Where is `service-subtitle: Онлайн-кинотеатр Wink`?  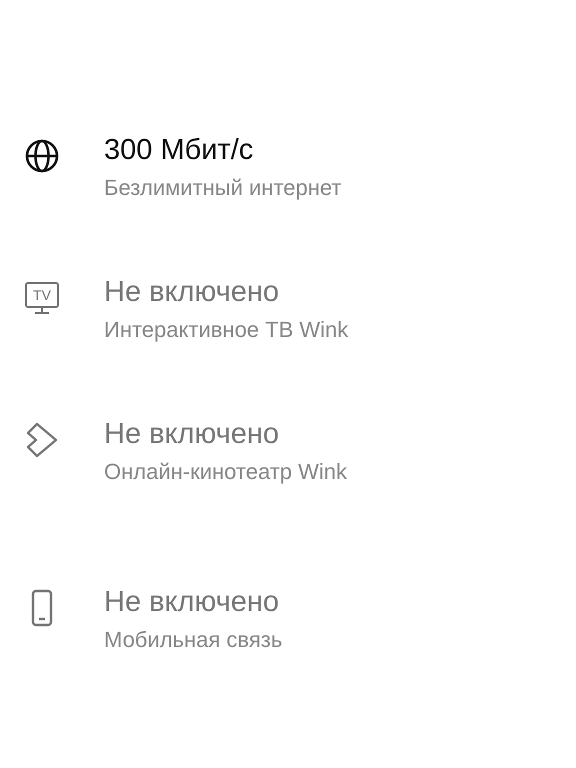
service-subtitle: Онлайн-кинотеатр Wink is located at coordinates (226, 472).